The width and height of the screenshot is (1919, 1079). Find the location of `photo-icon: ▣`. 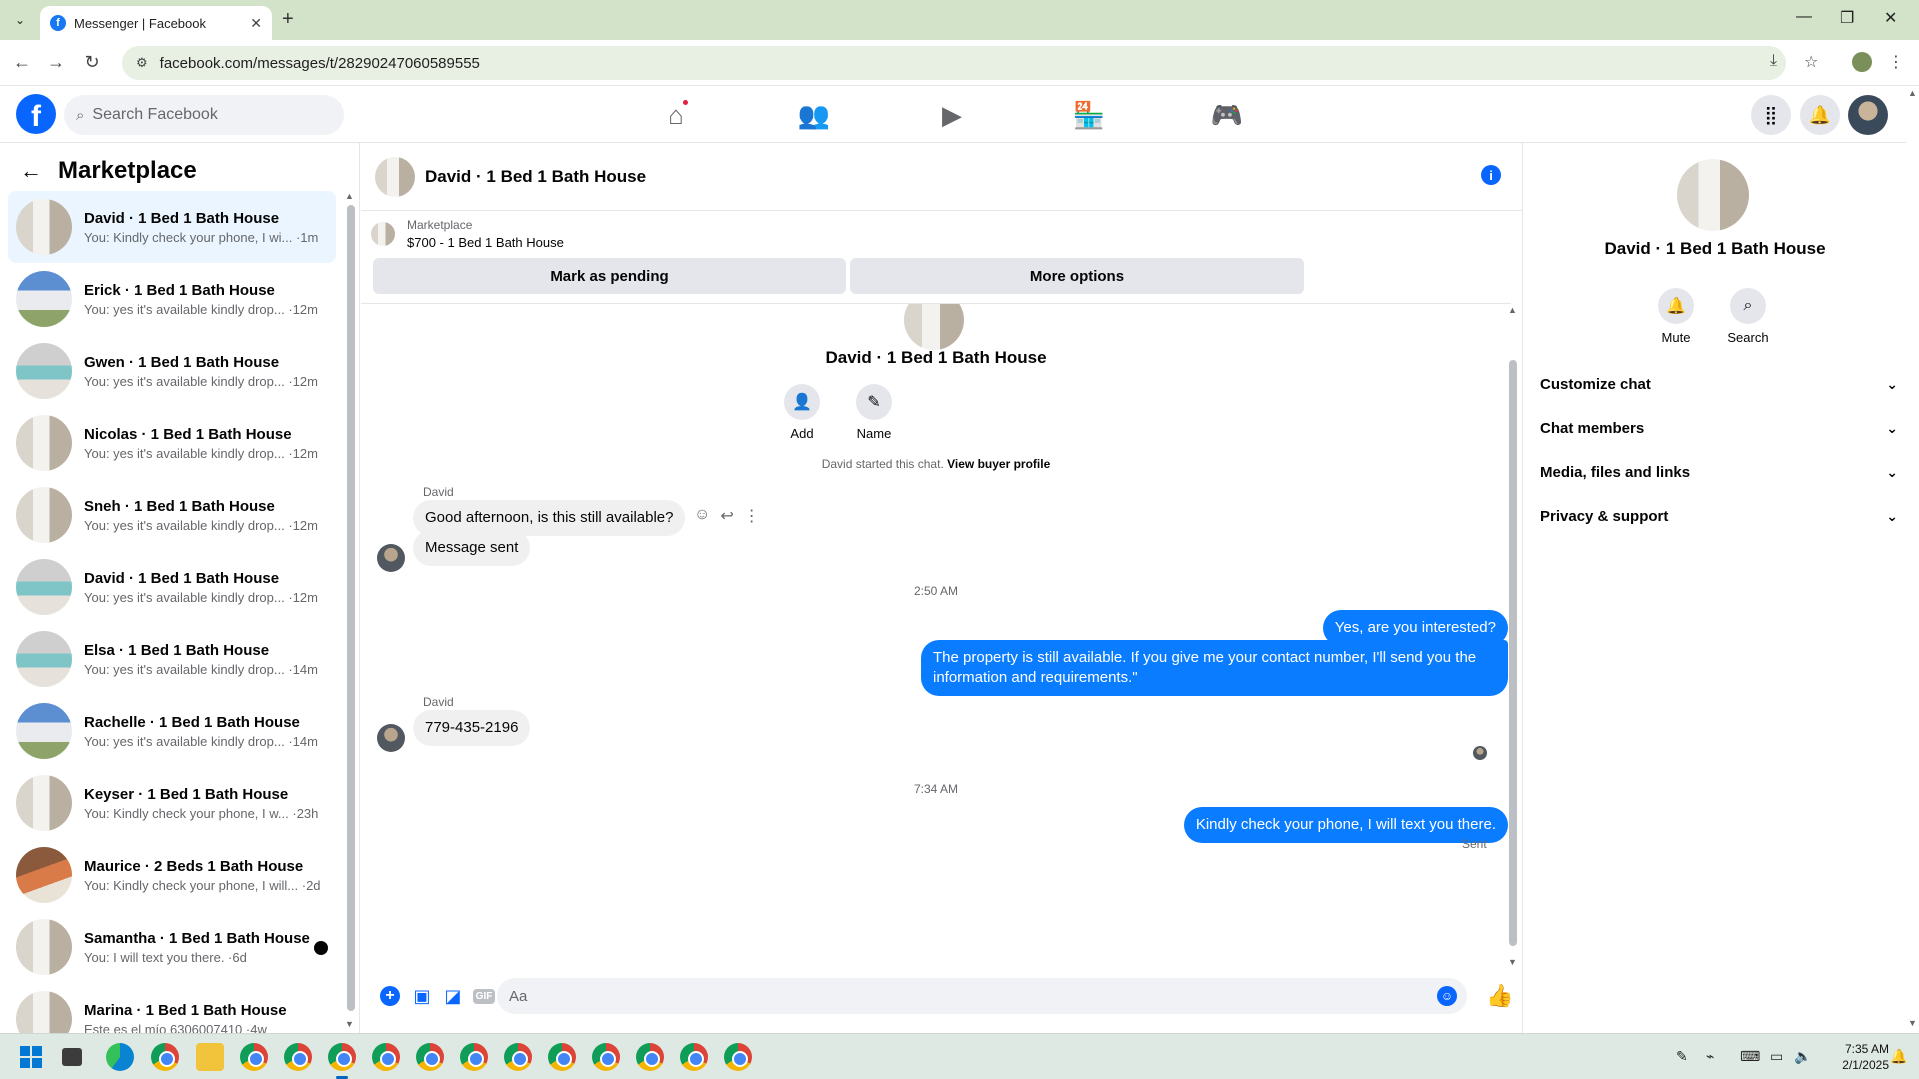

photo-icon: ▣ is located at coordinates (422, 996).